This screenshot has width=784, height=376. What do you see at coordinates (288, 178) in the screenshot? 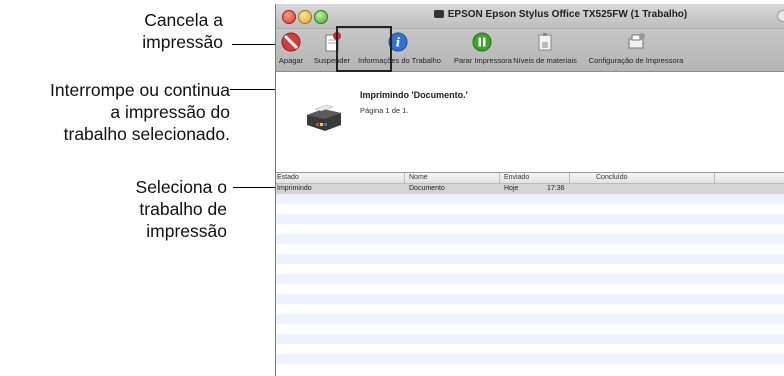
I see `col-estado: Estado` at bounding box center [288, 178].